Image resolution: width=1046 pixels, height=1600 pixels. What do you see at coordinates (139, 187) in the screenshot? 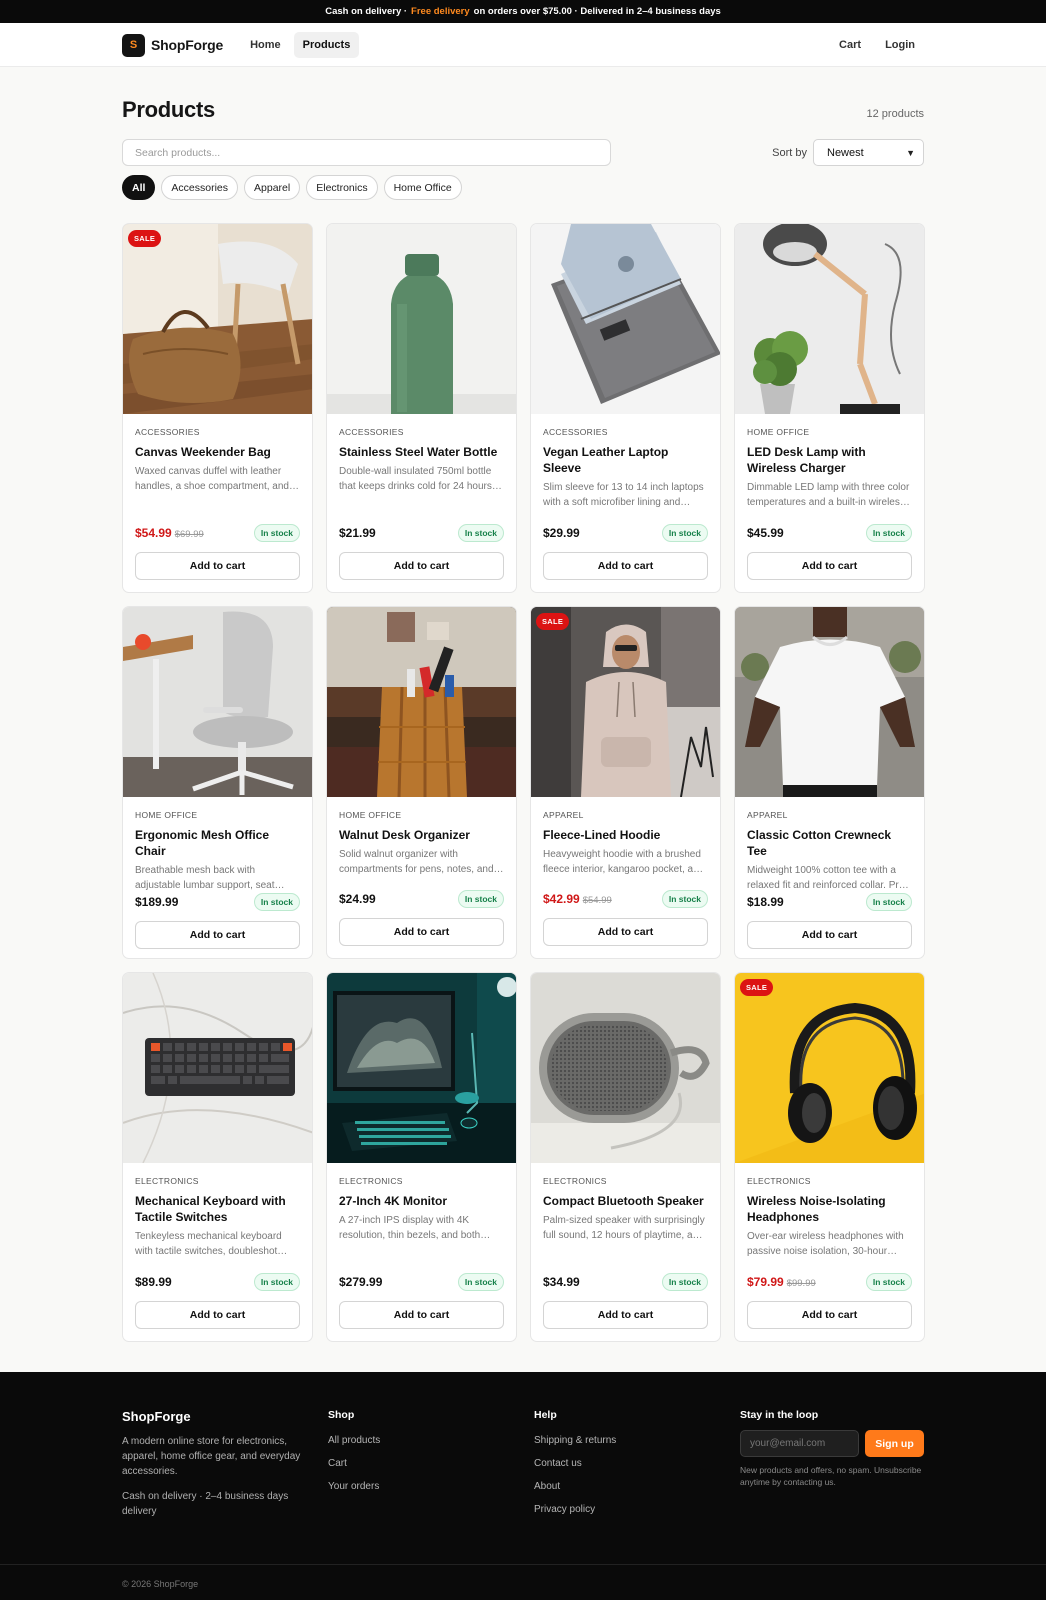
I see `filter-all: All` at bounding box center [139, 187].